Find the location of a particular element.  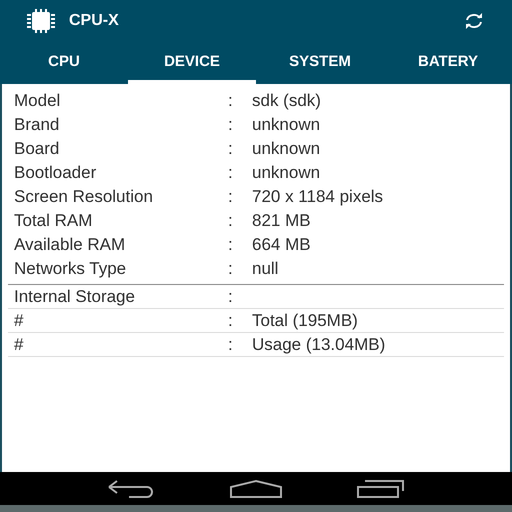

field-label: Available RAM is located at coordinates (69, 245).